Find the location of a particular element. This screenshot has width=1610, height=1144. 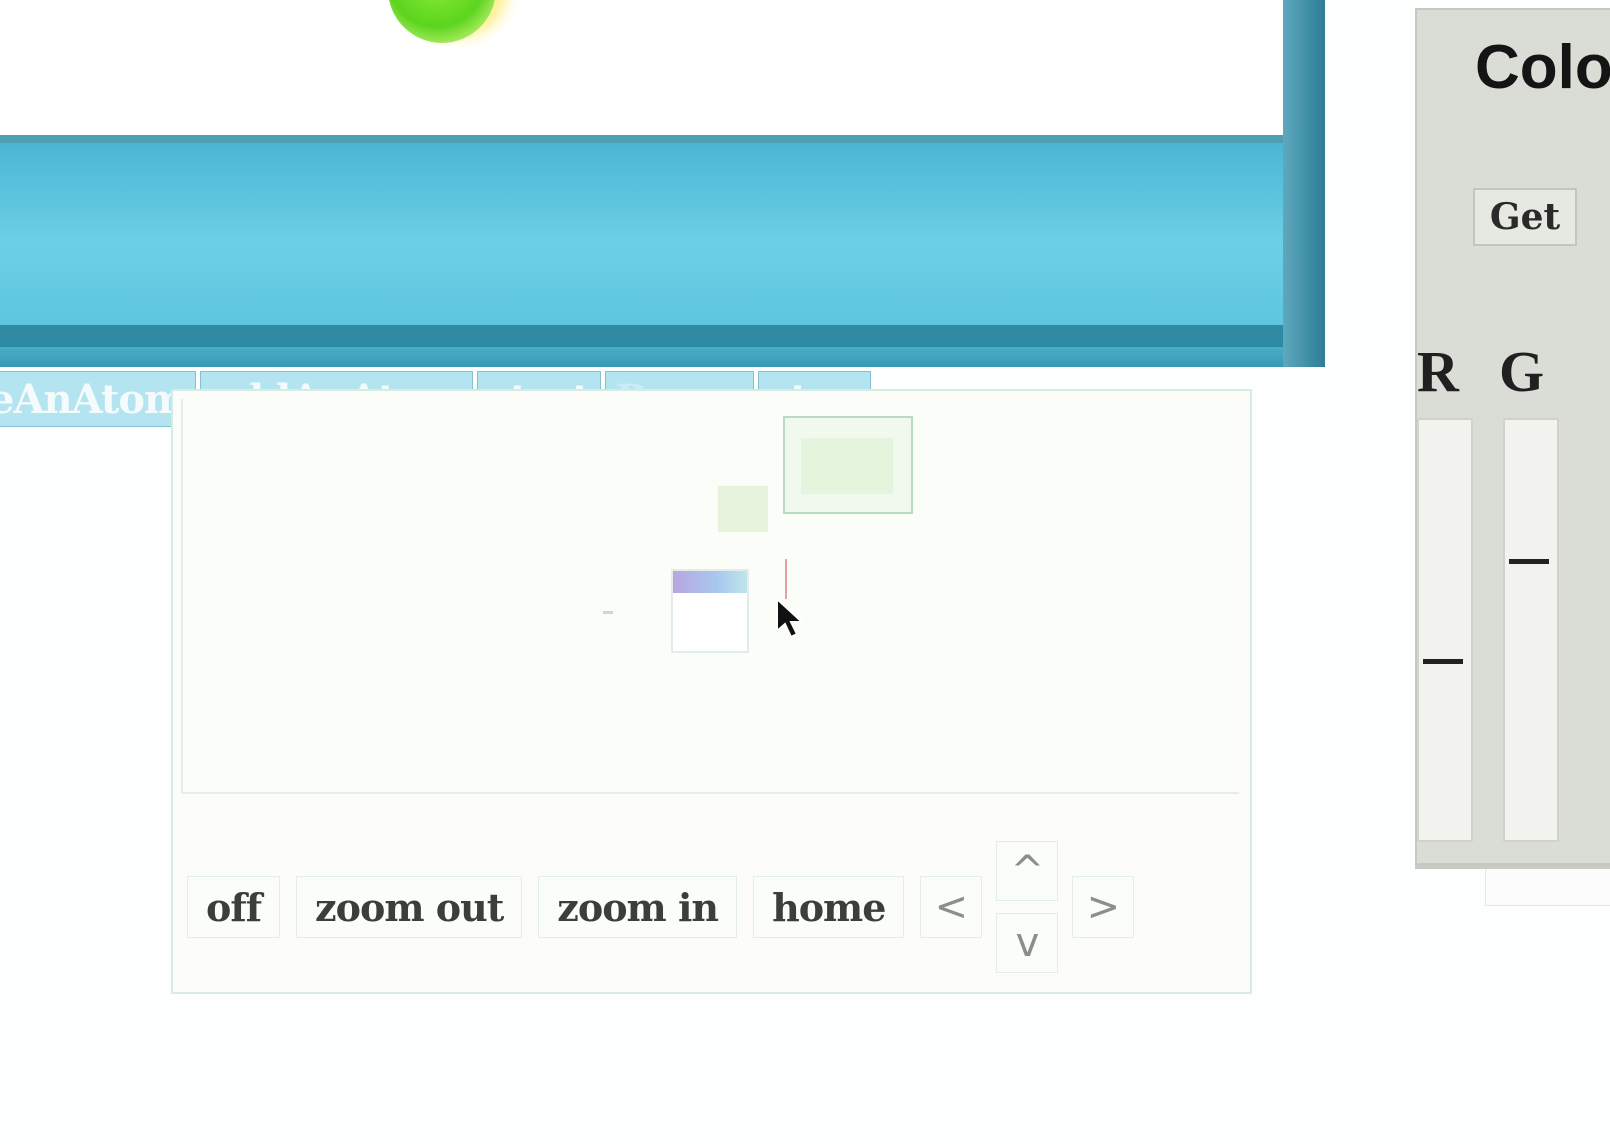

color-panel-shadow is located at coordinates (1547, 885).